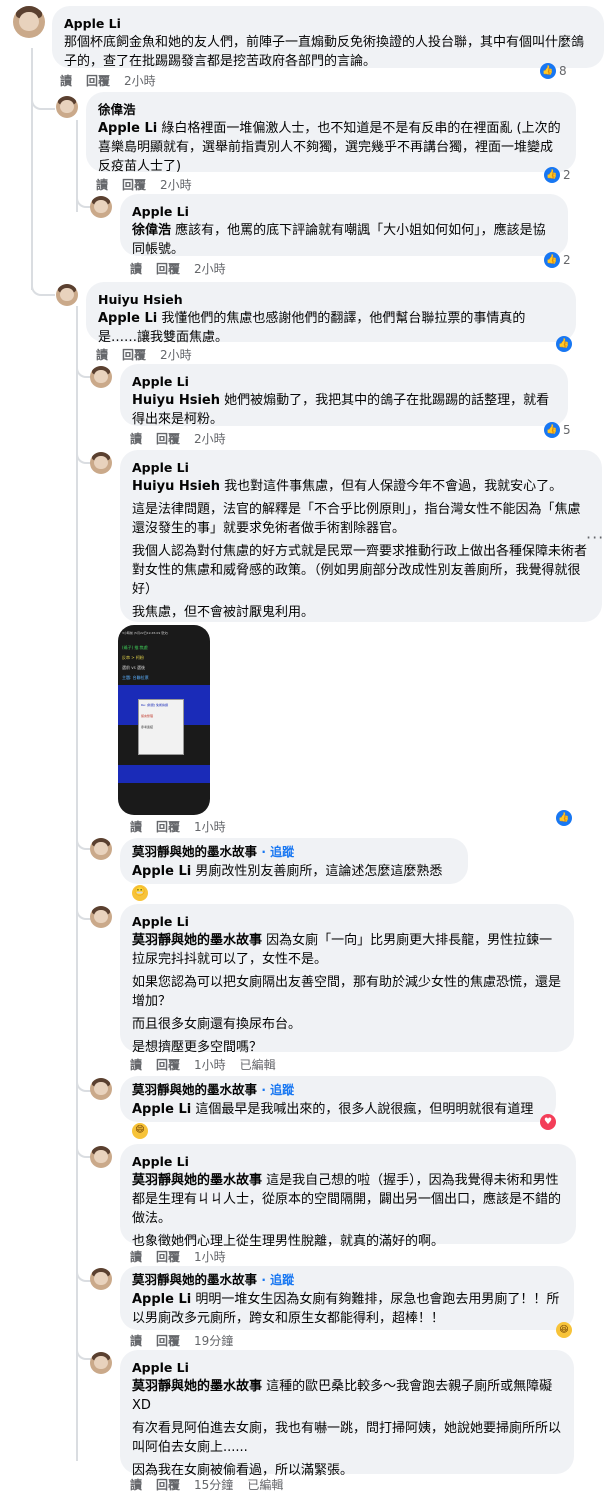  Describe the element at coordinates (595, 537) in the screenshot. I see `more-options-icon: ···` at that location.